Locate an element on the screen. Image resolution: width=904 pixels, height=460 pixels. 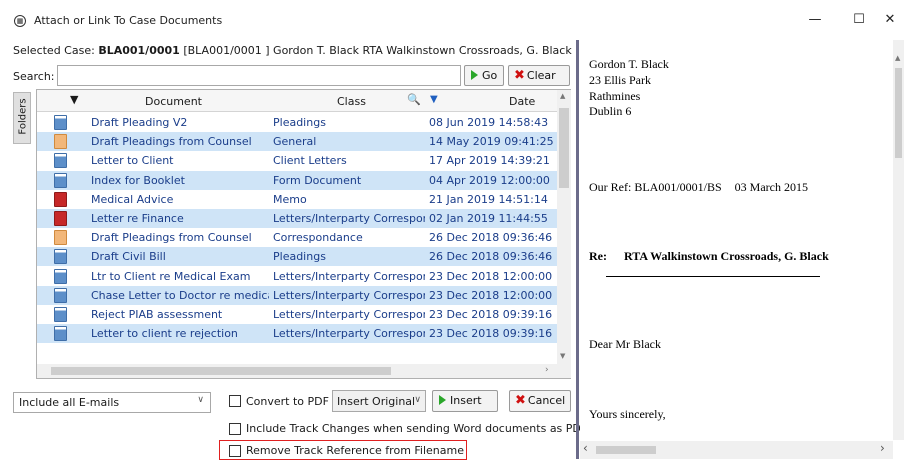
class-cell: Form Document is located at coordinates (317, 180).